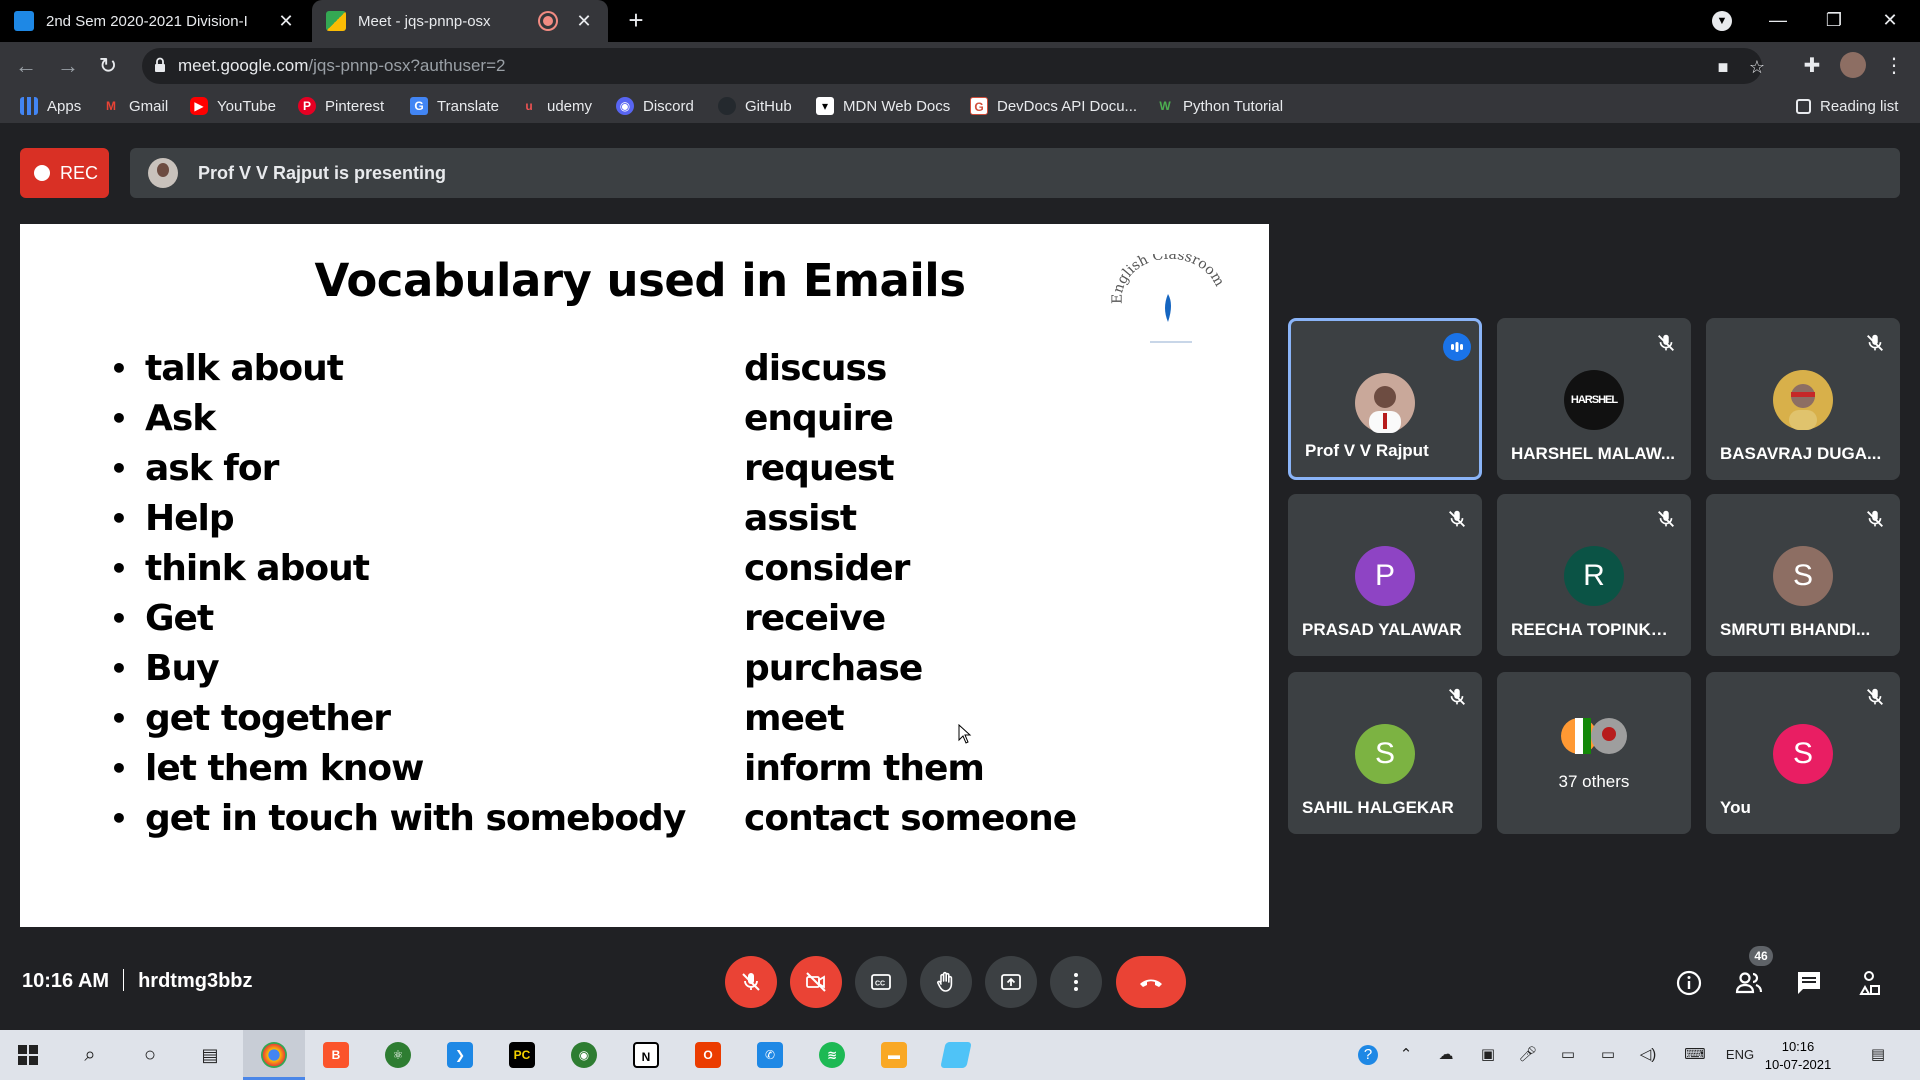 Image resolution: width=1920 pixels, height=1080 pixels. I want to click on bookmark-label: YouTube, so click(246, 106).